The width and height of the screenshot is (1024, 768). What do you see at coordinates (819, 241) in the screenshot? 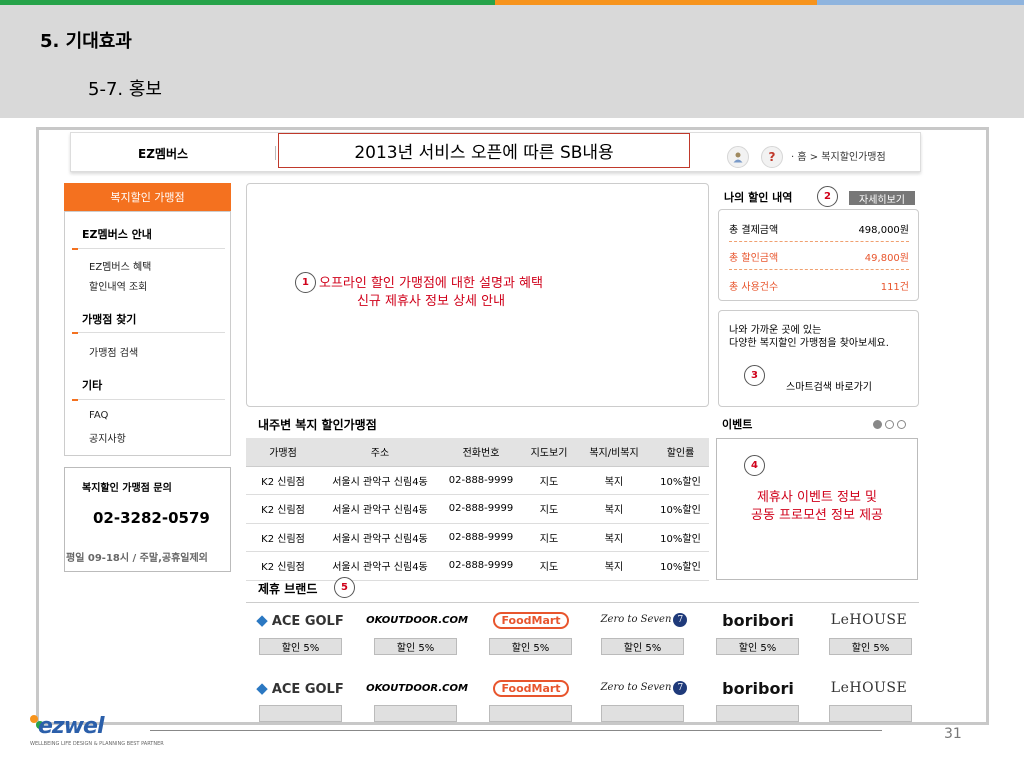
I see `row-divider` at bounding box center [819, 241].